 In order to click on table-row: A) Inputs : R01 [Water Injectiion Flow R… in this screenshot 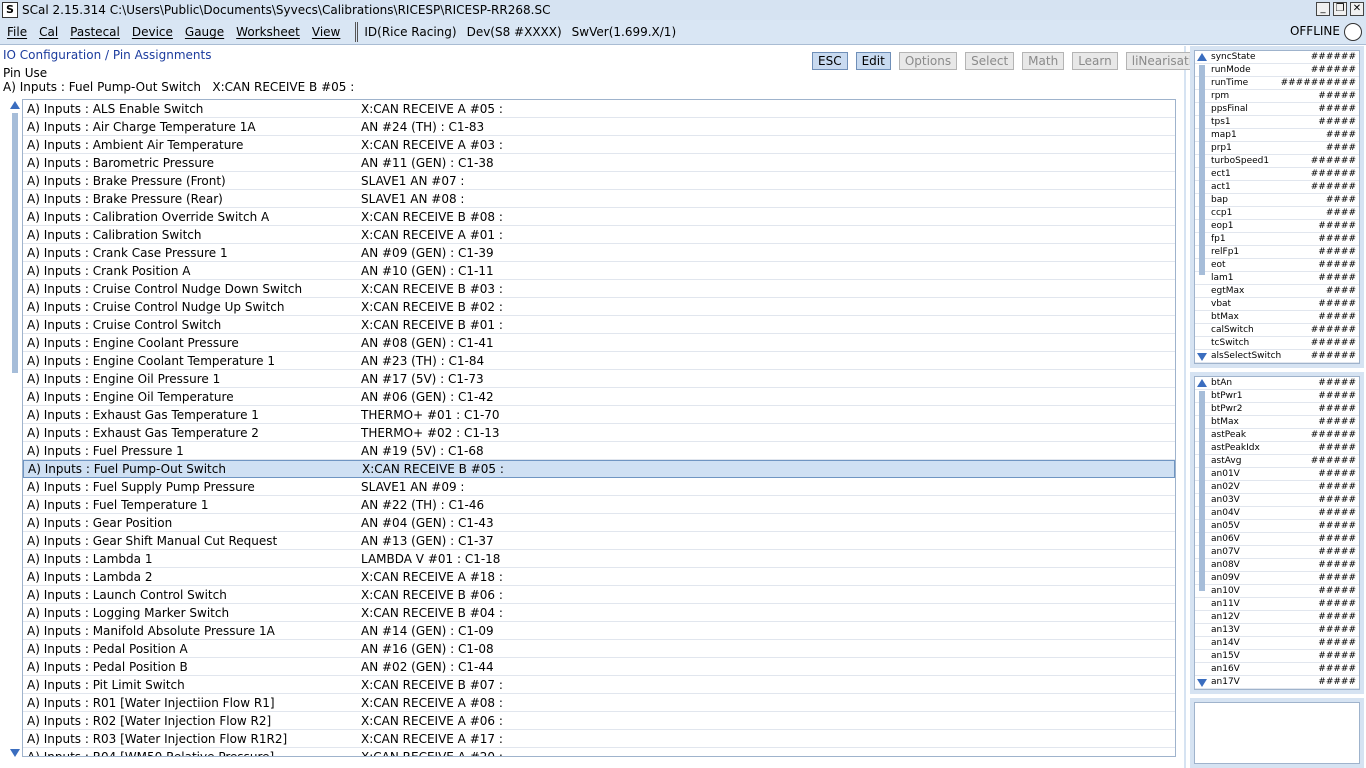, I will do `click(599, 703)`.